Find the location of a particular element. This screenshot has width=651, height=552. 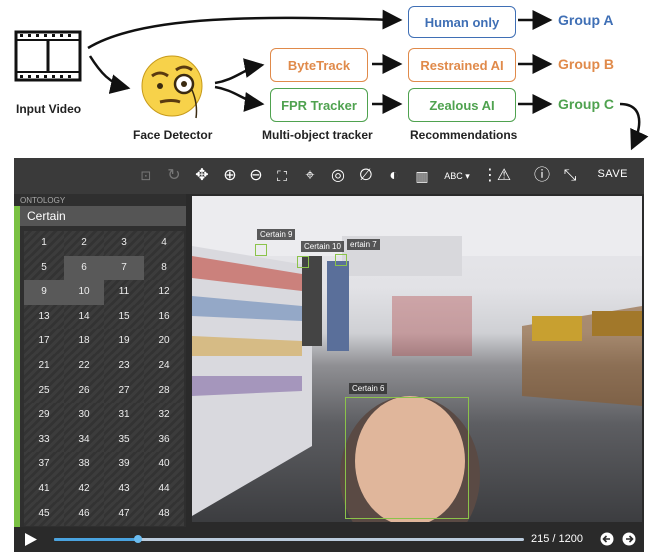

id-cell-9: 9 is located at coordinates (44, 292).